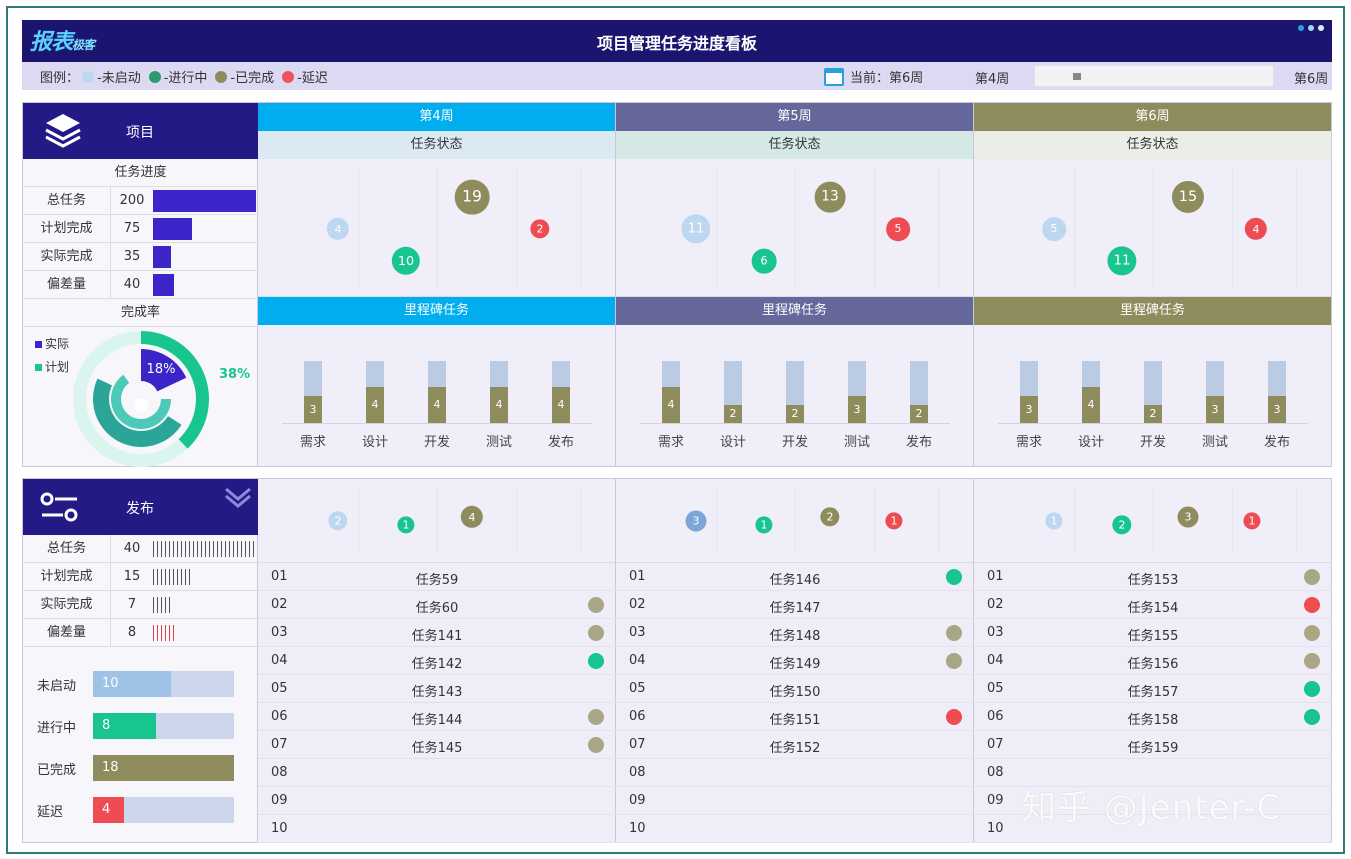  I want to click on header-bar: 报表极客 项目管理任务进度看板, so click(677, 41).